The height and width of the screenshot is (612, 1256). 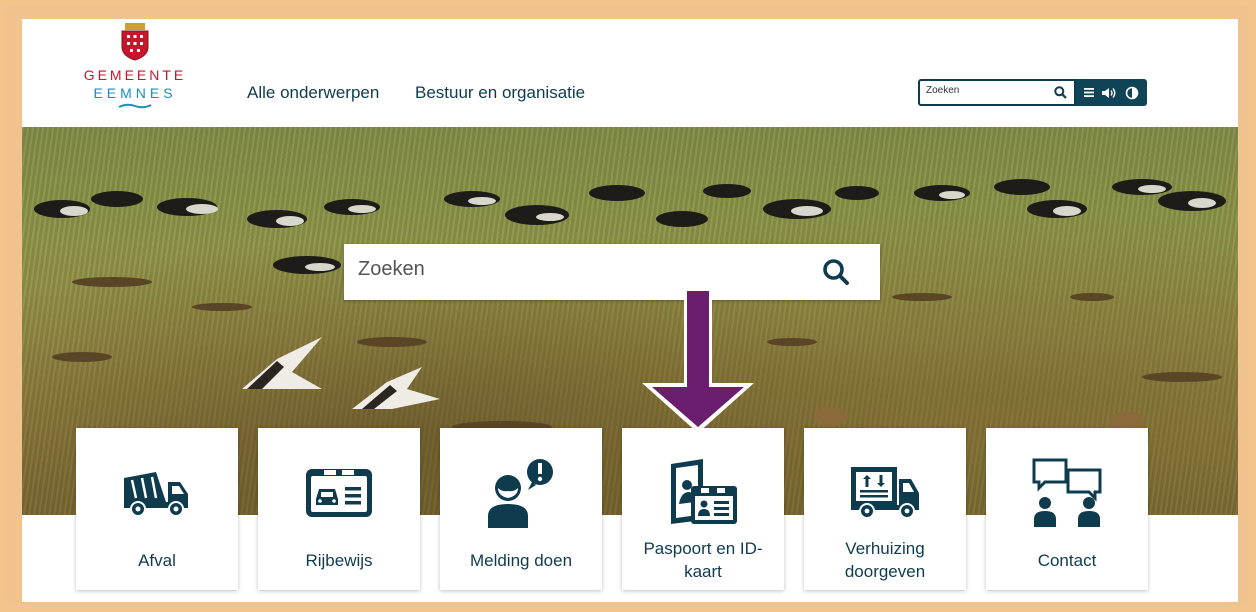 What do you see at coordinates (339, 560) in the screenshot?
I see `tile-label: Rijbewijs` at bounding box center [339, 560].